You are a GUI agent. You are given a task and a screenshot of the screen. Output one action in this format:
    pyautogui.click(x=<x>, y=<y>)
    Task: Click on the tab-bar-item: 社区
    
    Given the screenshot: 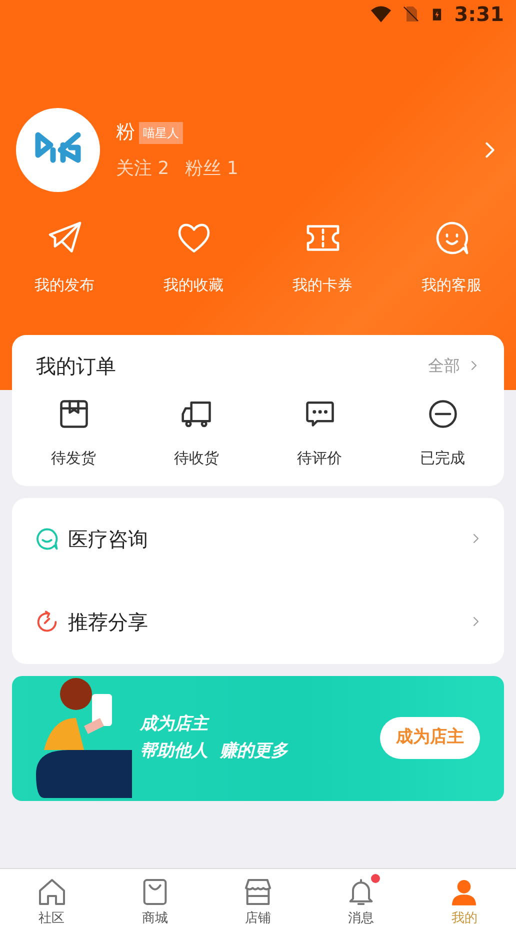 What is the action you would take?
    pyautogui.click(x=52, y=899)
    